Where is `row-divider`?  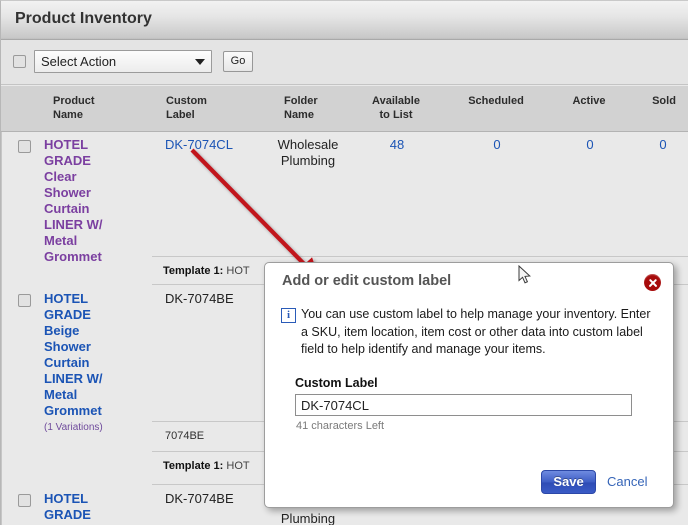 row-divider is located at coordinates (420, 256).